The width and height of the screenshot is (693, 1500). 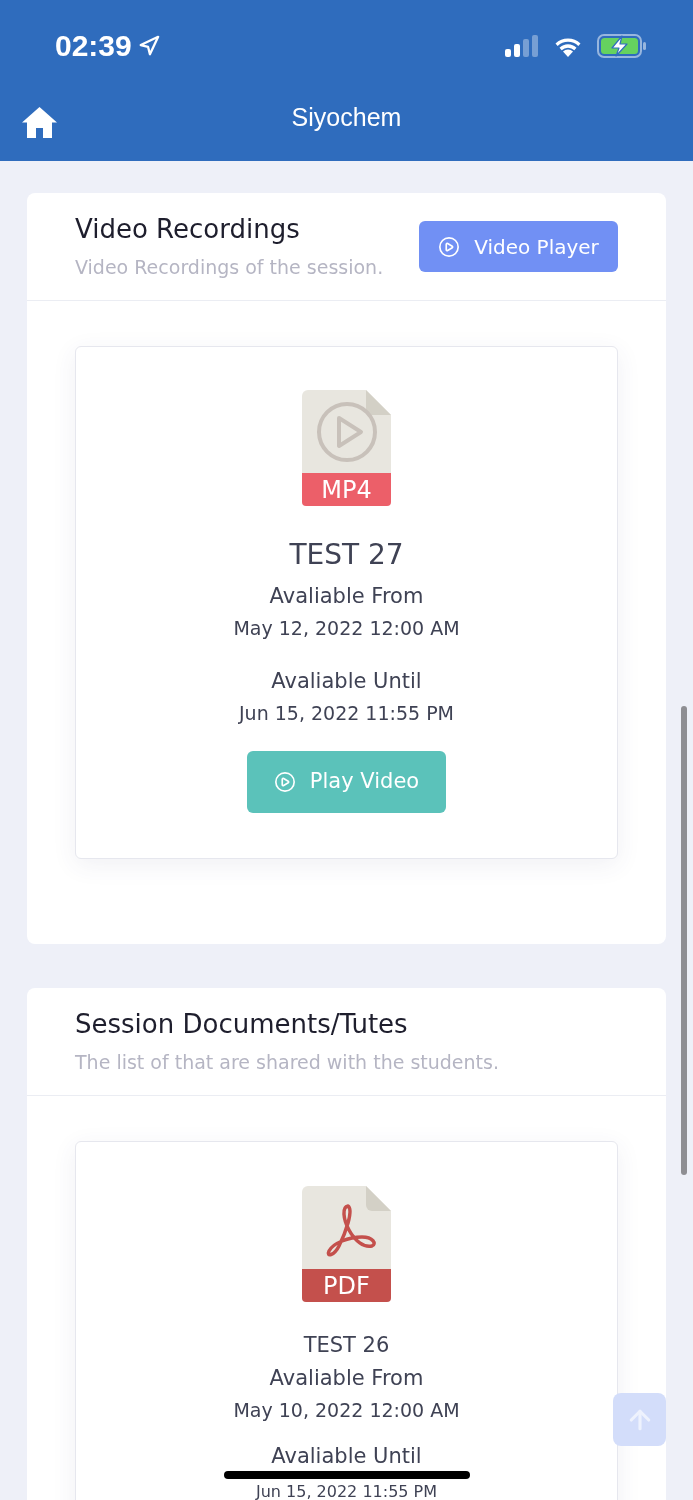 What do you see at coordinates (93, 46) in the screenshot?
I see `status-time: 02:39` at bounding box center [93, 46].